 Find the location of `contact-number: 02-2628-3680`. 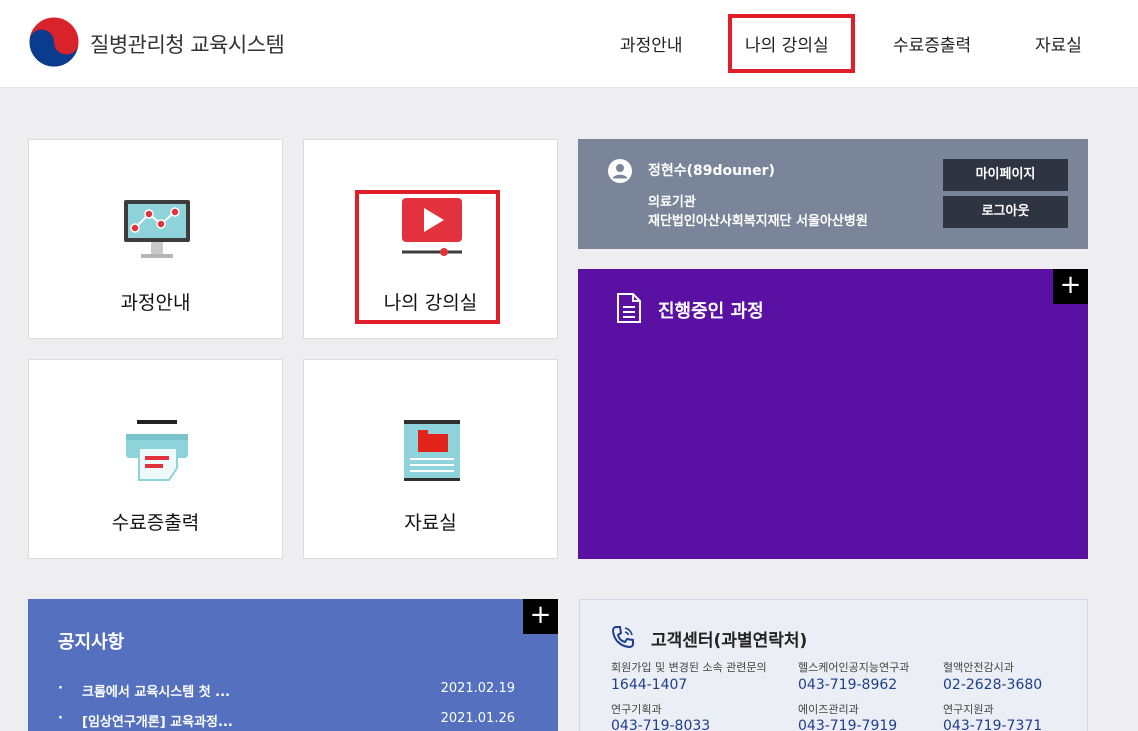

contact-number: 02-2628-3680 is located at coordinates (993, 685).